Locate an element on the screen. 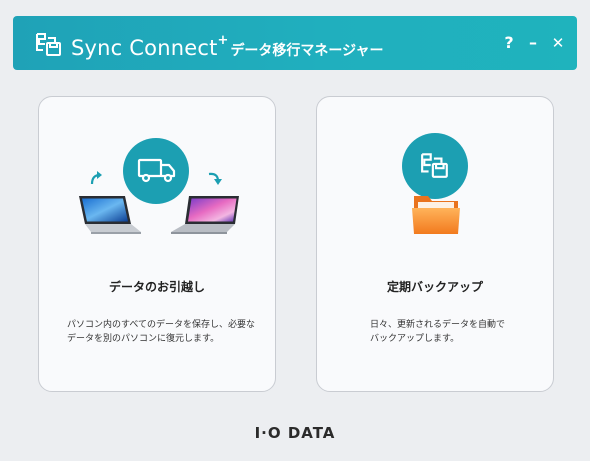  help-button: ? is located at coordinates (509, 43).